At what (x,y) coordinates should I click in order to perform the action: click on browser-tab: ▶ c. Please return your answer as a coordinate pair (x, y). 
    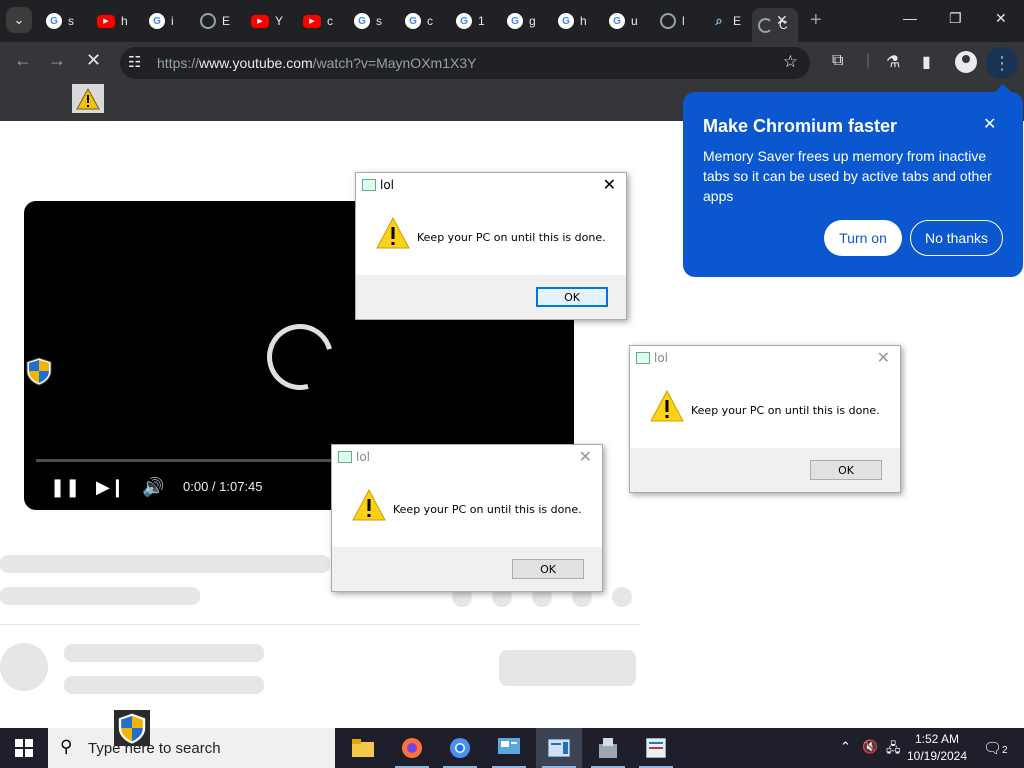
    Looking at the image, I should click on (319, 21).